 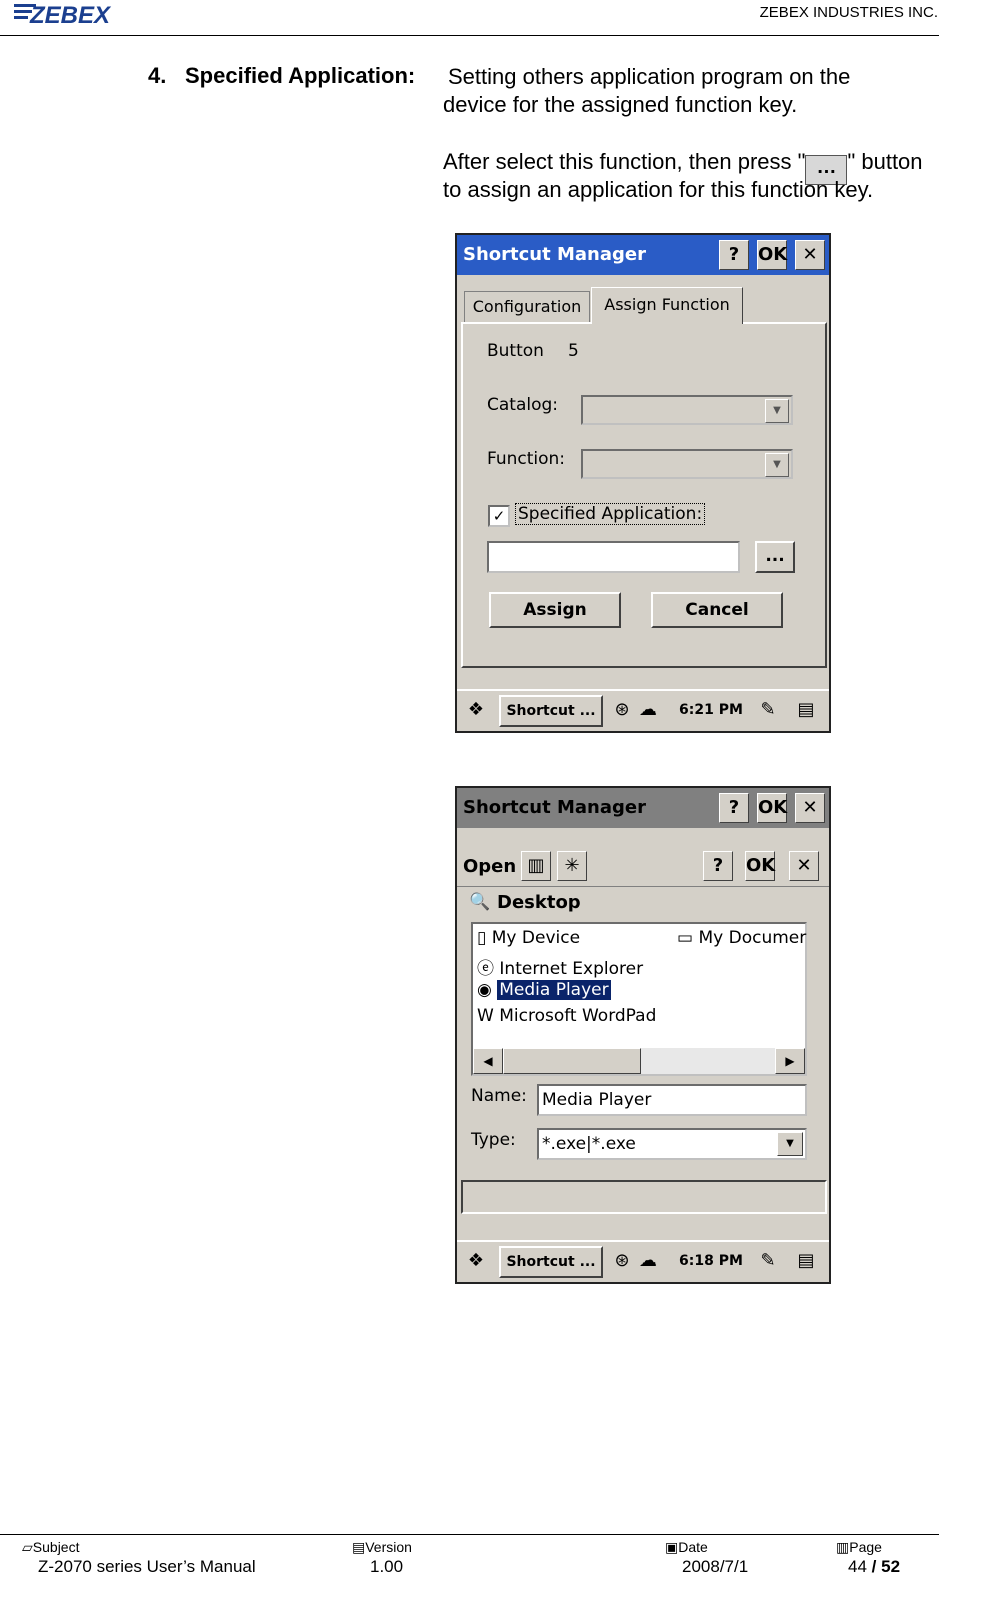 I want to click on page-value: 44 / 52, so click(x=874, y=1566).